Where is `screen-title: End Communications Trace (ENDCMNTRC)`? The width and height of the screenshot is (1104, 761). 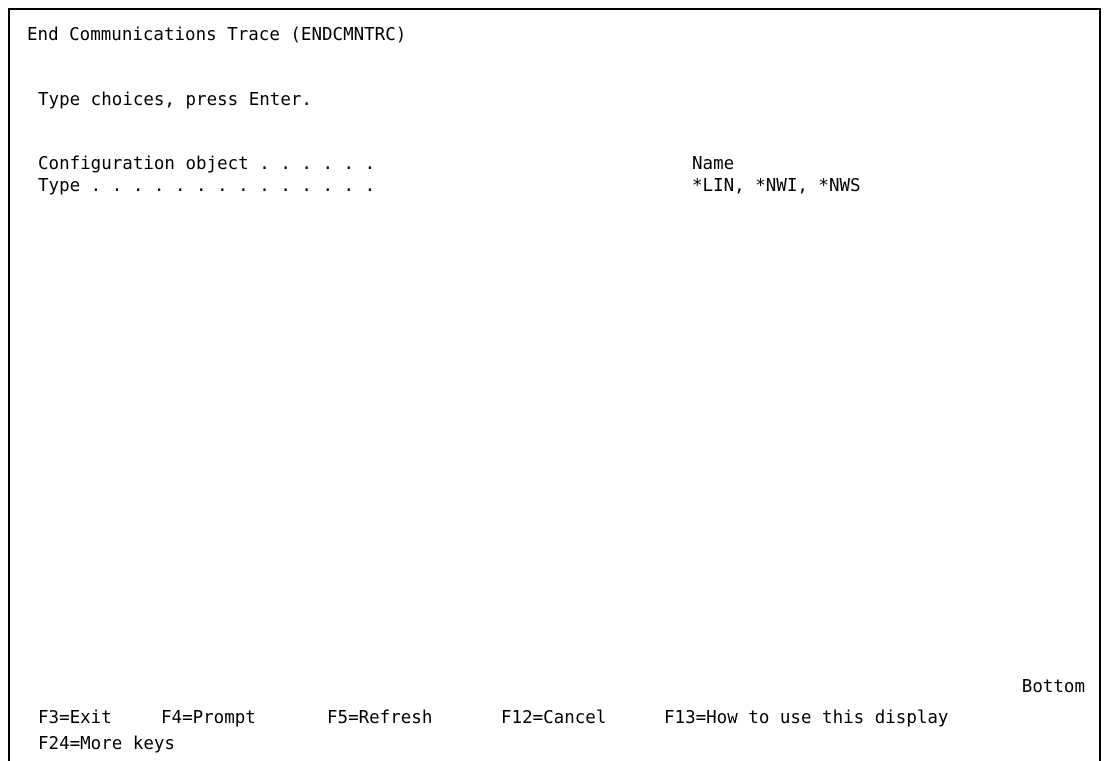 screen-title: End Communications Trace (ENDCMNTRC) is located at coordinates (217, 35).